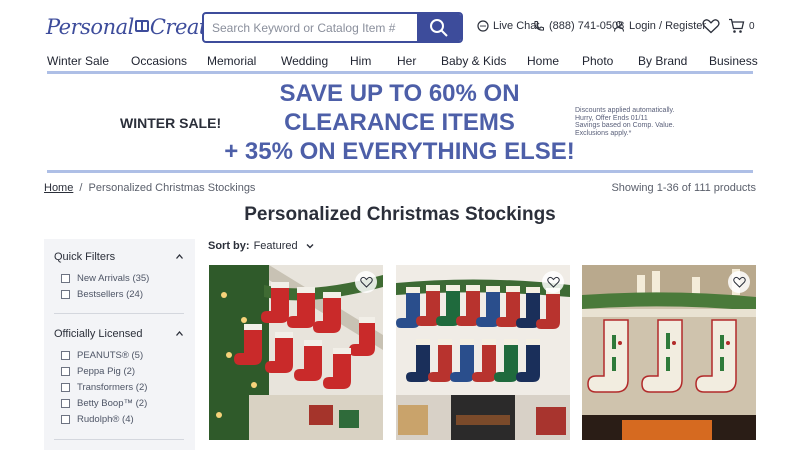 The image size is (800, 450). I want to click on nav-item-memorial: Memorial, so click(231, 61).